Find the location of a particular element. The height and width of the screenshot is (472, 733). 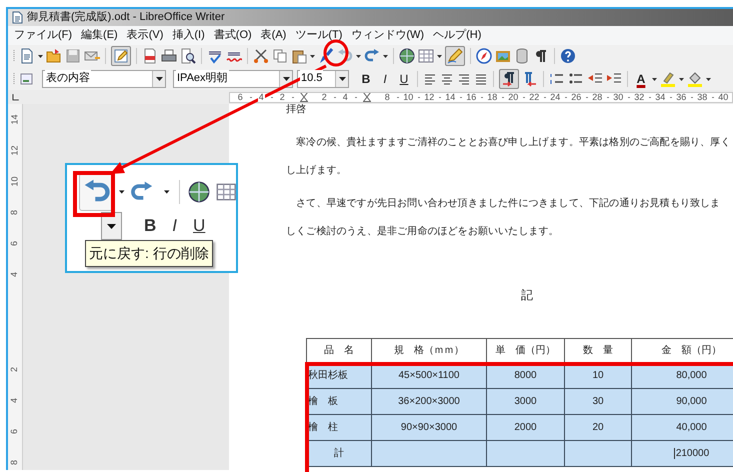

table-cell-text: 30 is located at coordinates (598, 401).